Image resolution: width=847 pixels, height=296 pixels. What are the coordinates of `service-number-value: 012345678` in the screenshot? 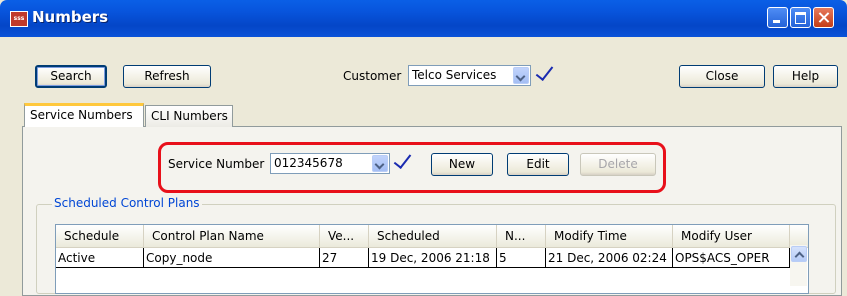 It's located at (308, 163).